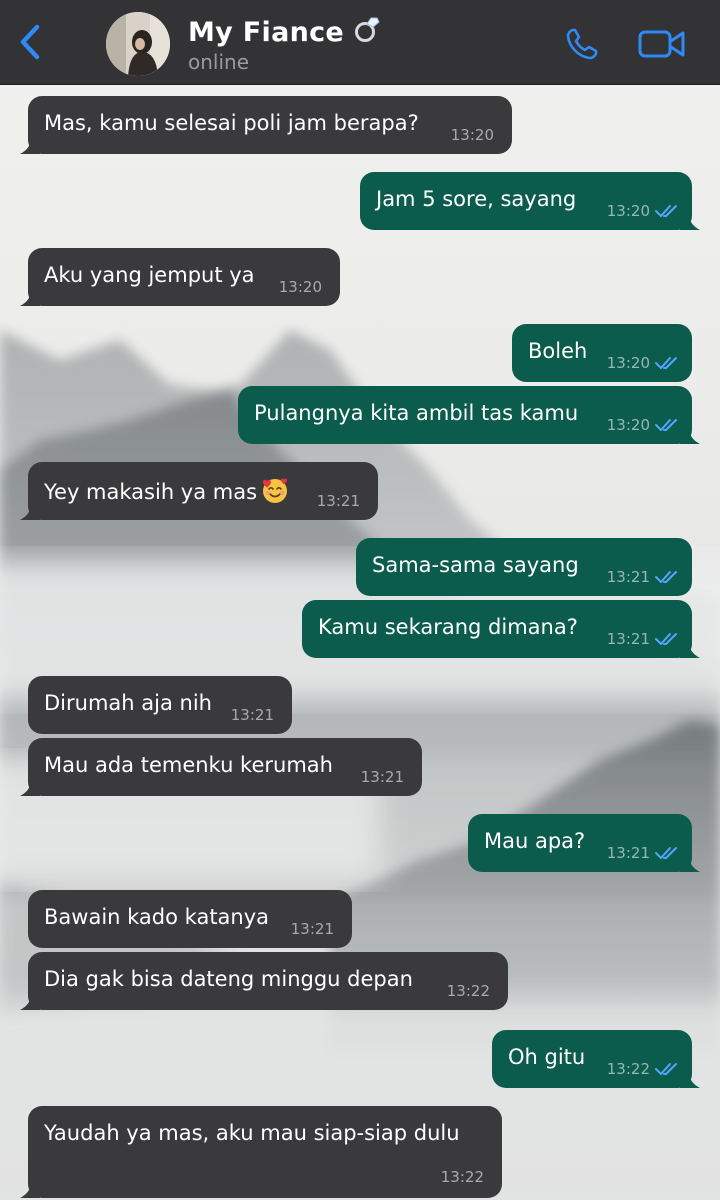 Image resolution: width=720 pixels, height=1200 pixels. I want to click on video-call-button, so click(662, 44).